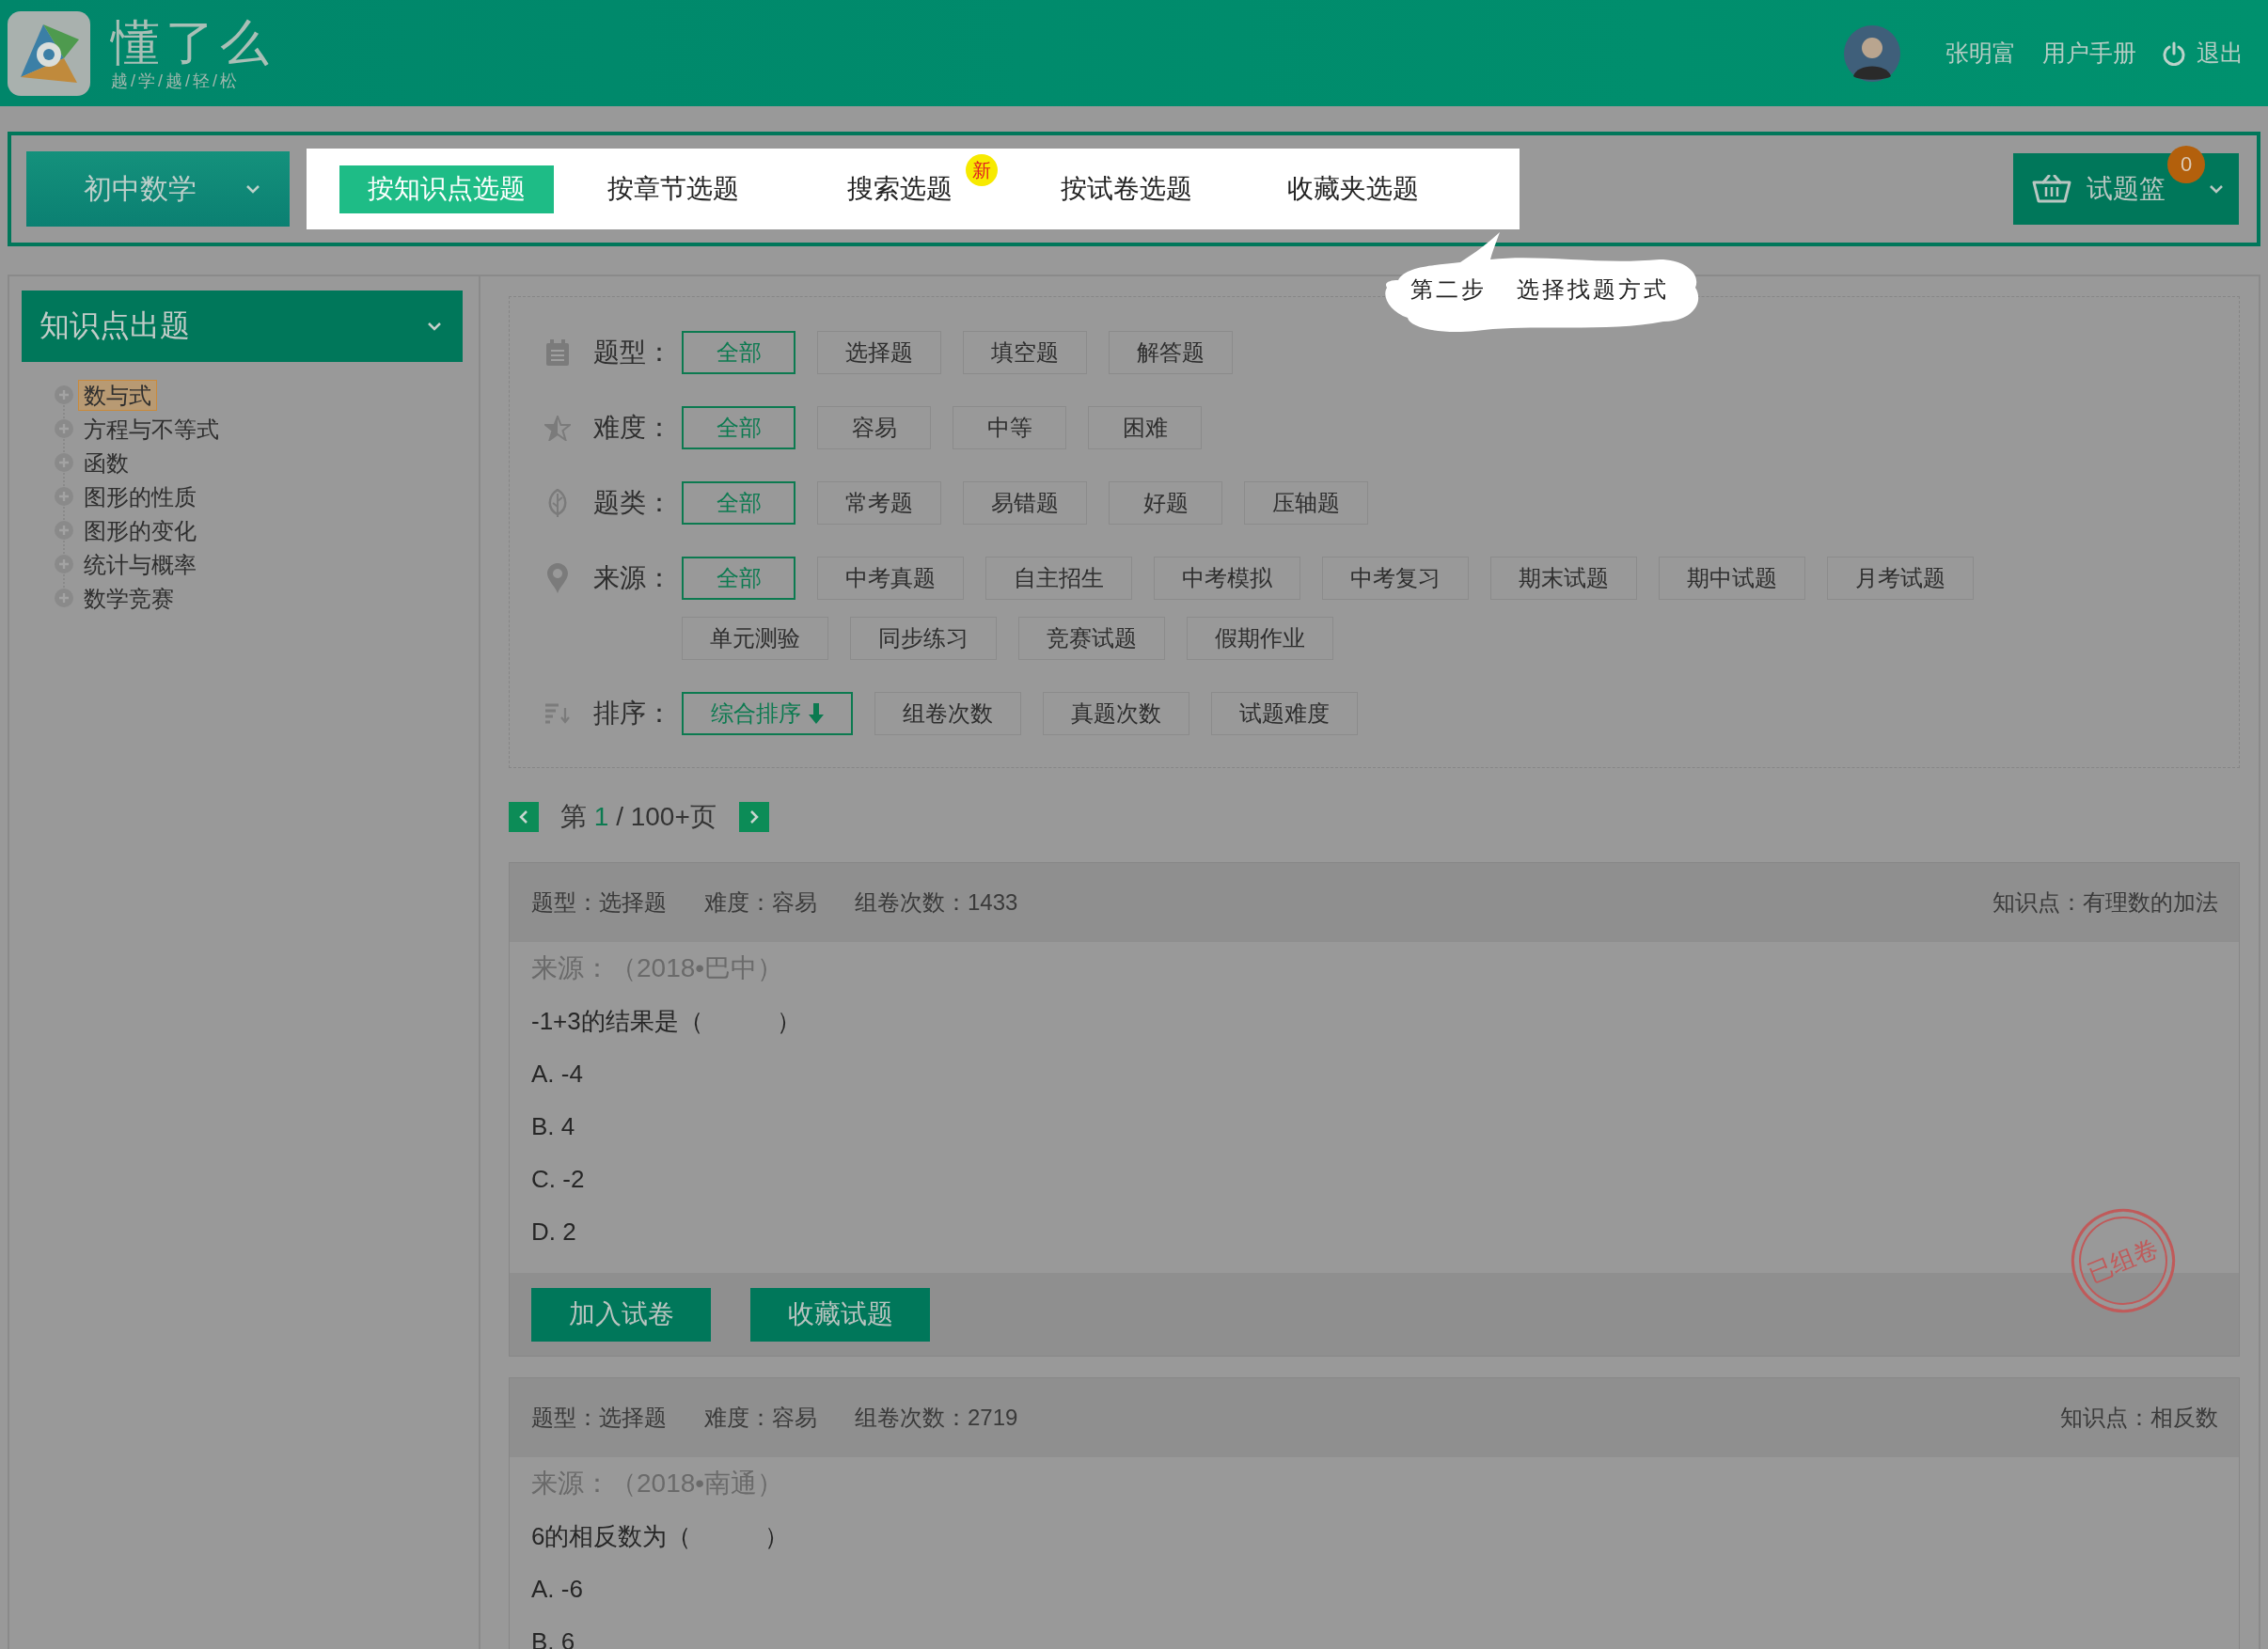  What do you see at coordinates (446, 189) in the screenshot?
I see `tab: 按知识点选题` at bounding box center [446, 189].